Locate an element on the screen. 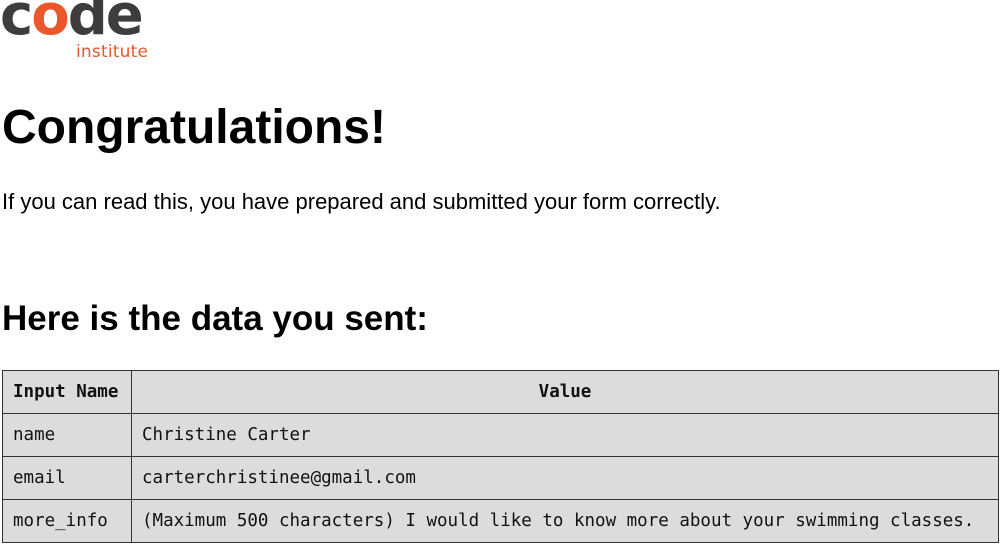 This screenshot has width=1004, height=557. table-row: name Christine Carter is located at coordinates (500, 435).